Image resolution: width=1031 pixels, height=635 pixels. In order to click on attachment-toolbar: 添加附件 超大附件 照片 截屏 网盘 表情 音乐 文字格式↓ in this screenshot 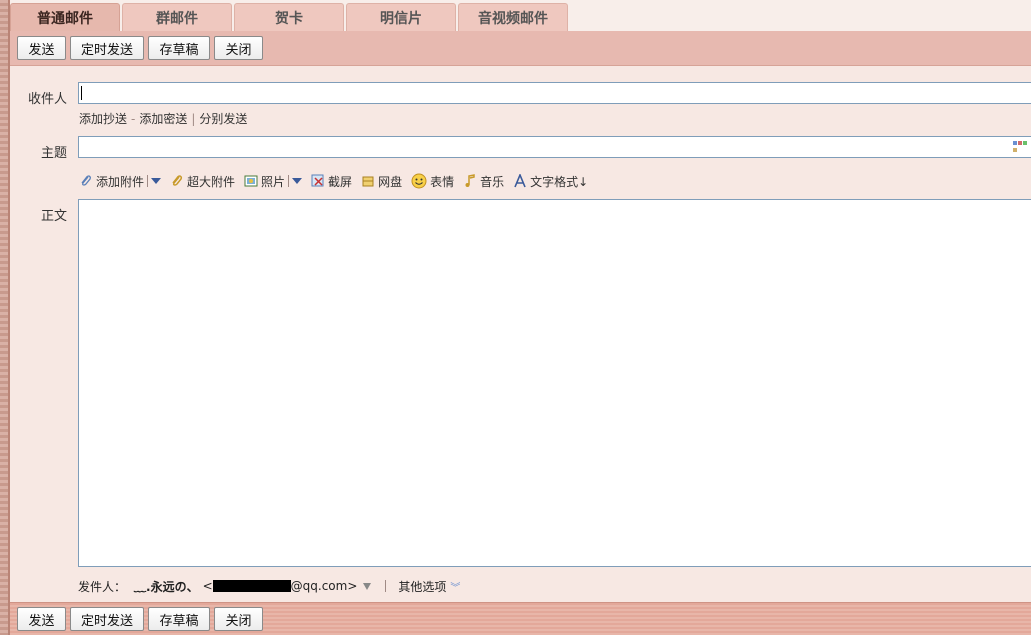, I will do `click(338, 181)`.